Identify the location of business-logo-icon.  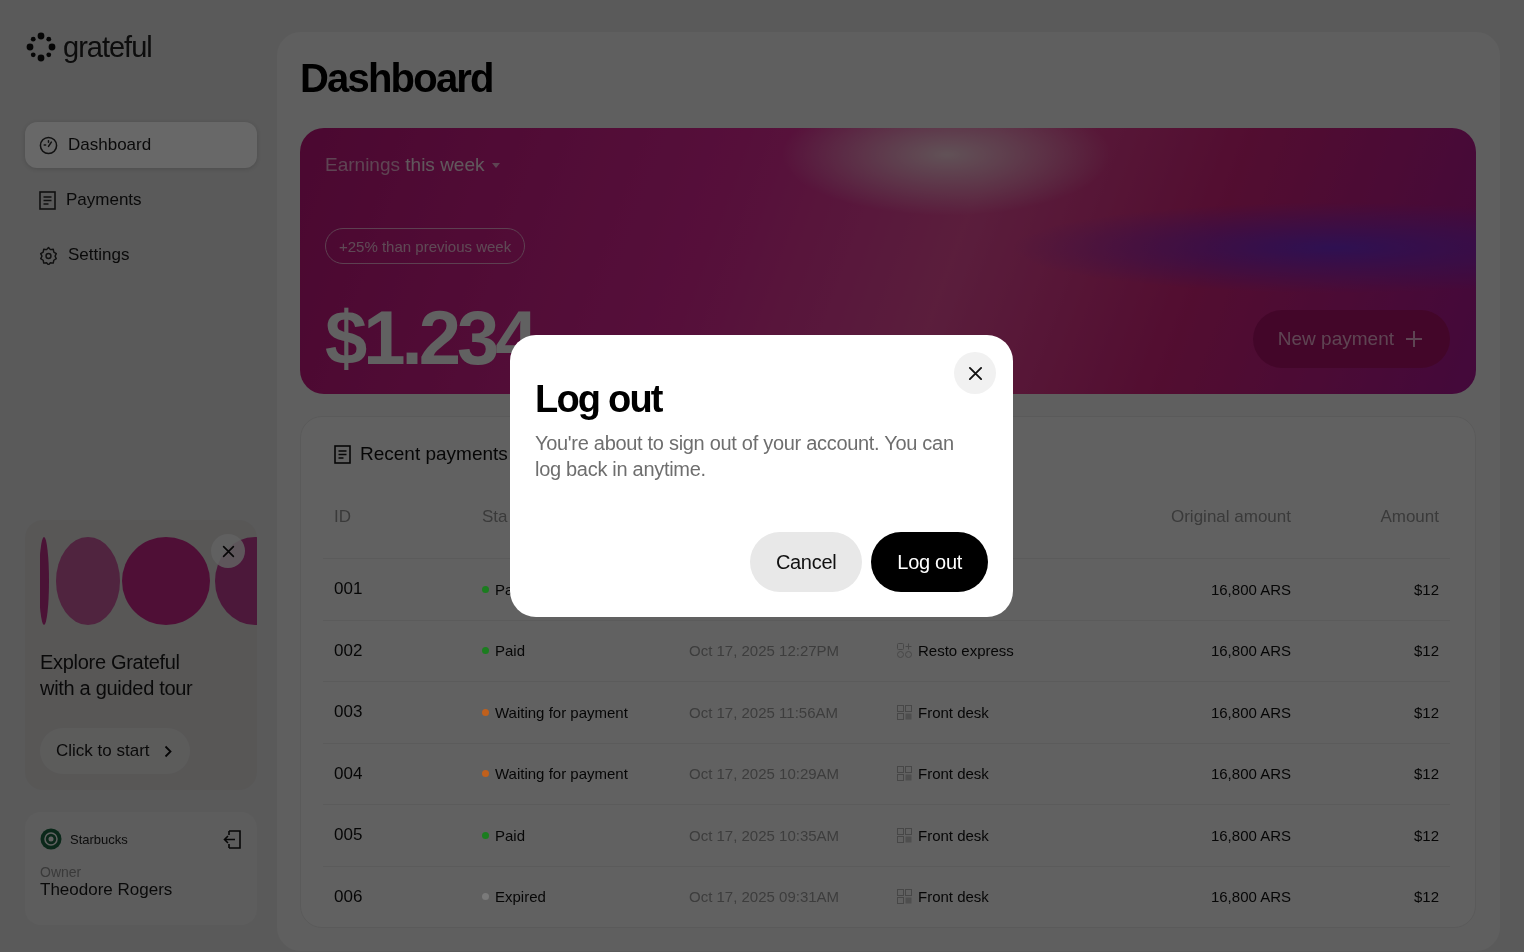
(51, 839).